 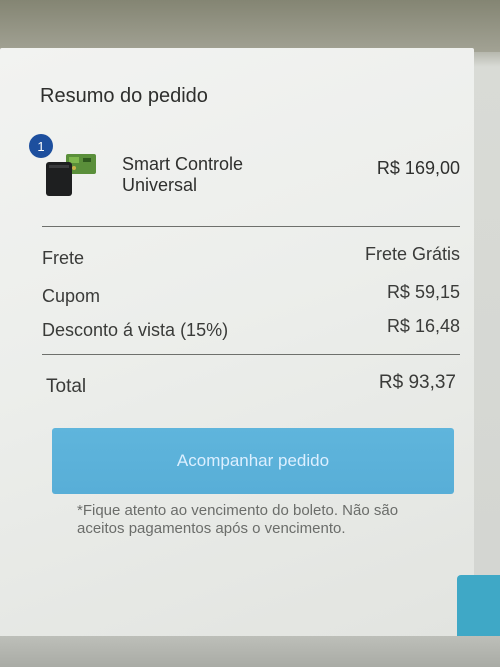 I want to click on coupon-value: R$ 59,15, so click(x=423, y=292).